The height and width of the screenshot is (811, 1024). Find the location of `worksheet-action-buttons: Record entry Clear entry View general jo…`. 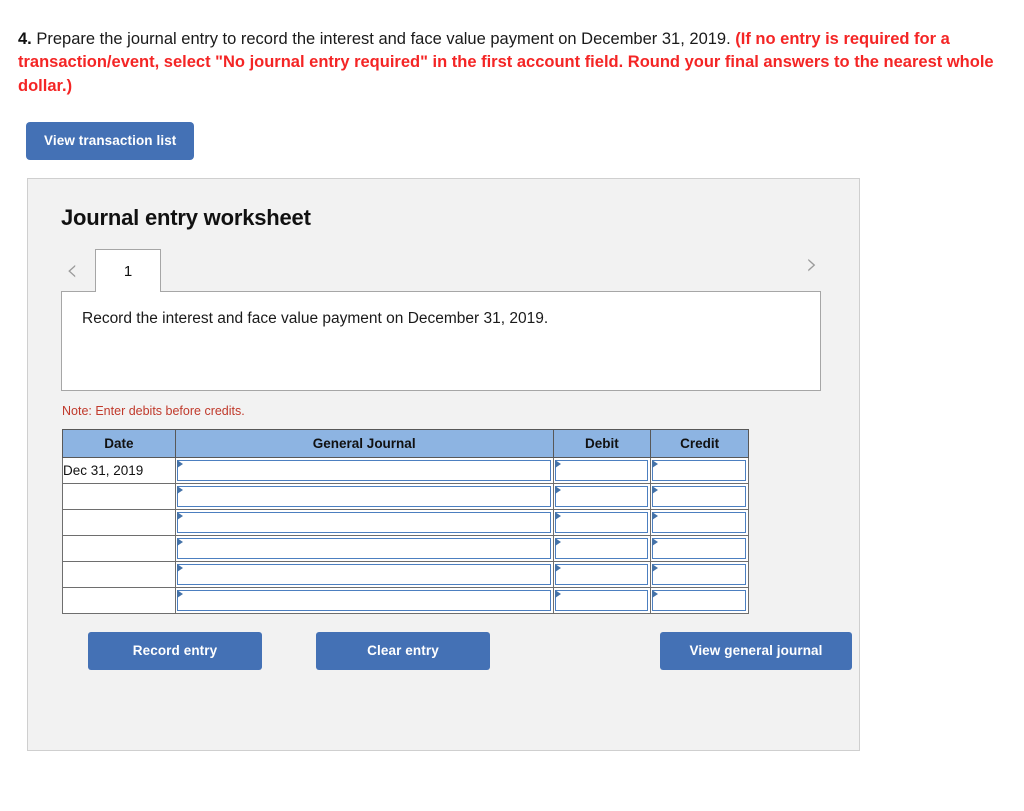

worksheet-action-buttons: Record entry Clear entry View general jo… is located at coordinates (457, 653).